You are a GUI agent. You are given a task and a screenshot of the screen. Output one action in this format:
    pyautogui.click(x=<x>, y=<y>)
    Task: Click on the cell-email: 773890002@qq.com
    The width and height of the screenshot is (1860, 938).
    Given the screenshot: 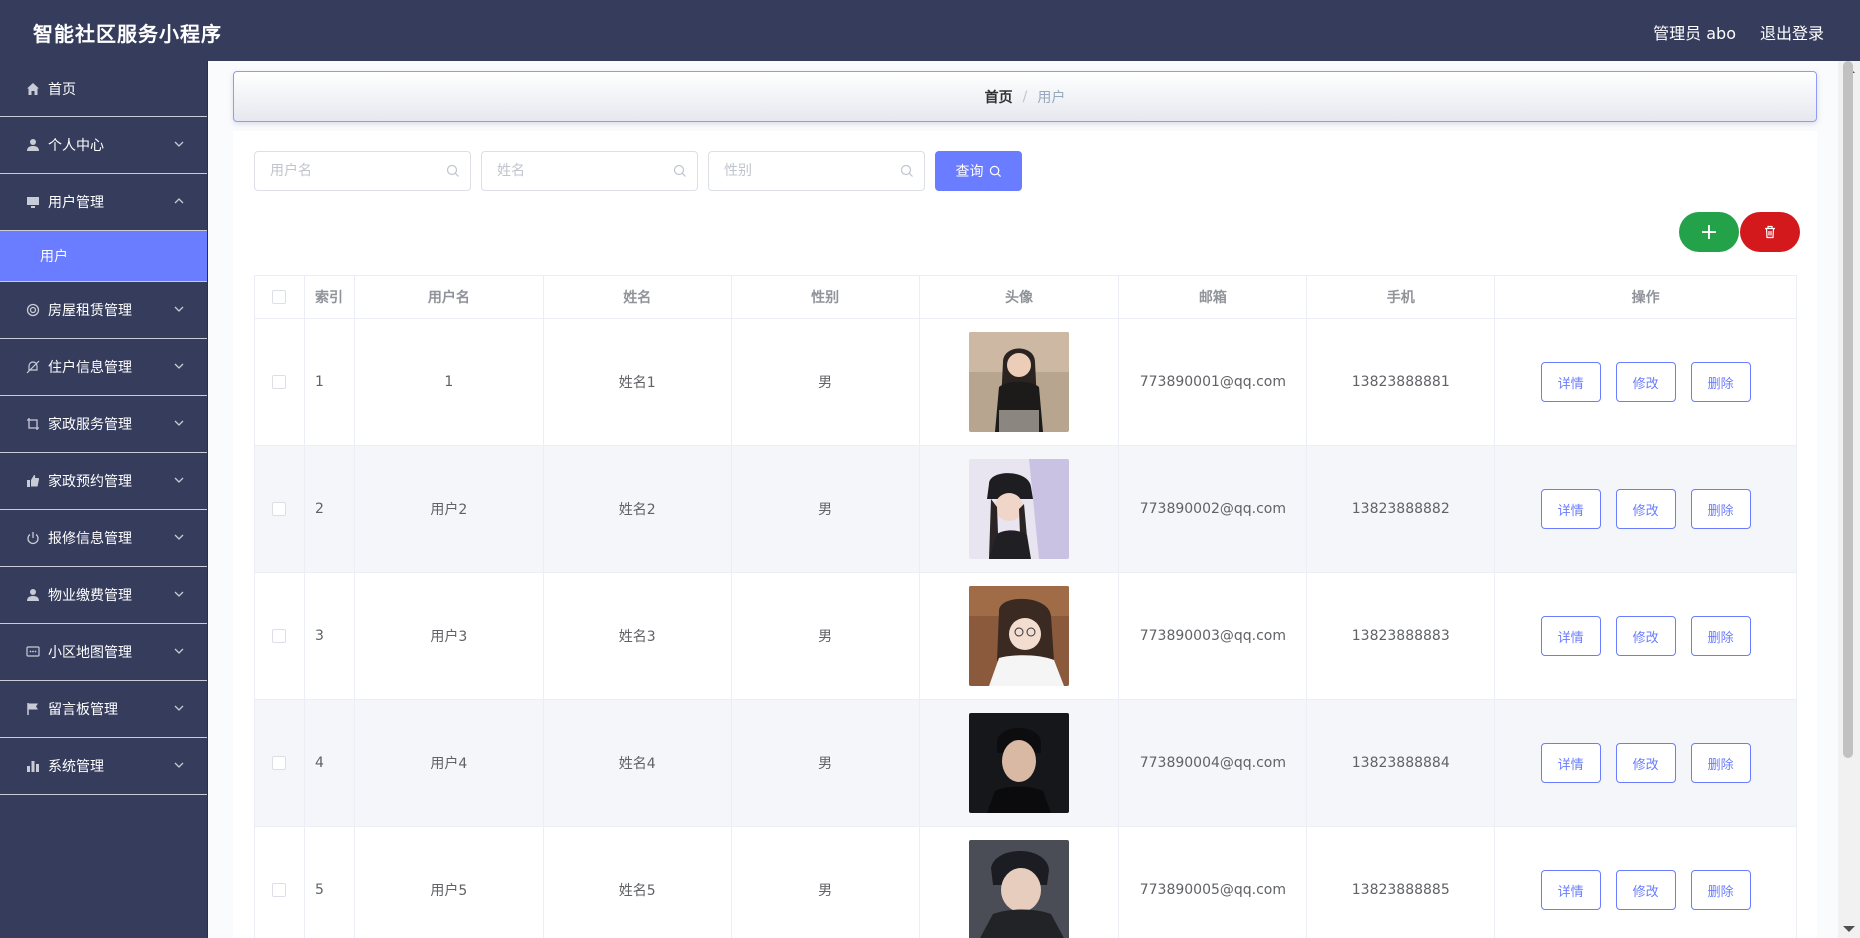 What is the action you would take?
    pyautogui.click(x=1213, y=509)
    